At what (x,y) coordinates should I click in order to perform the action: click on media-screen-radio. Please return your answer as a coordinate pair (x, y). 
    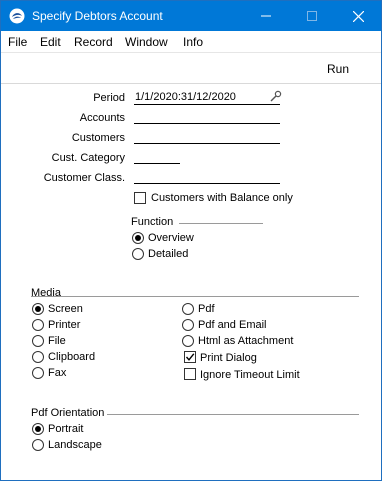
    Looking at the image, I should click on (38, 309).